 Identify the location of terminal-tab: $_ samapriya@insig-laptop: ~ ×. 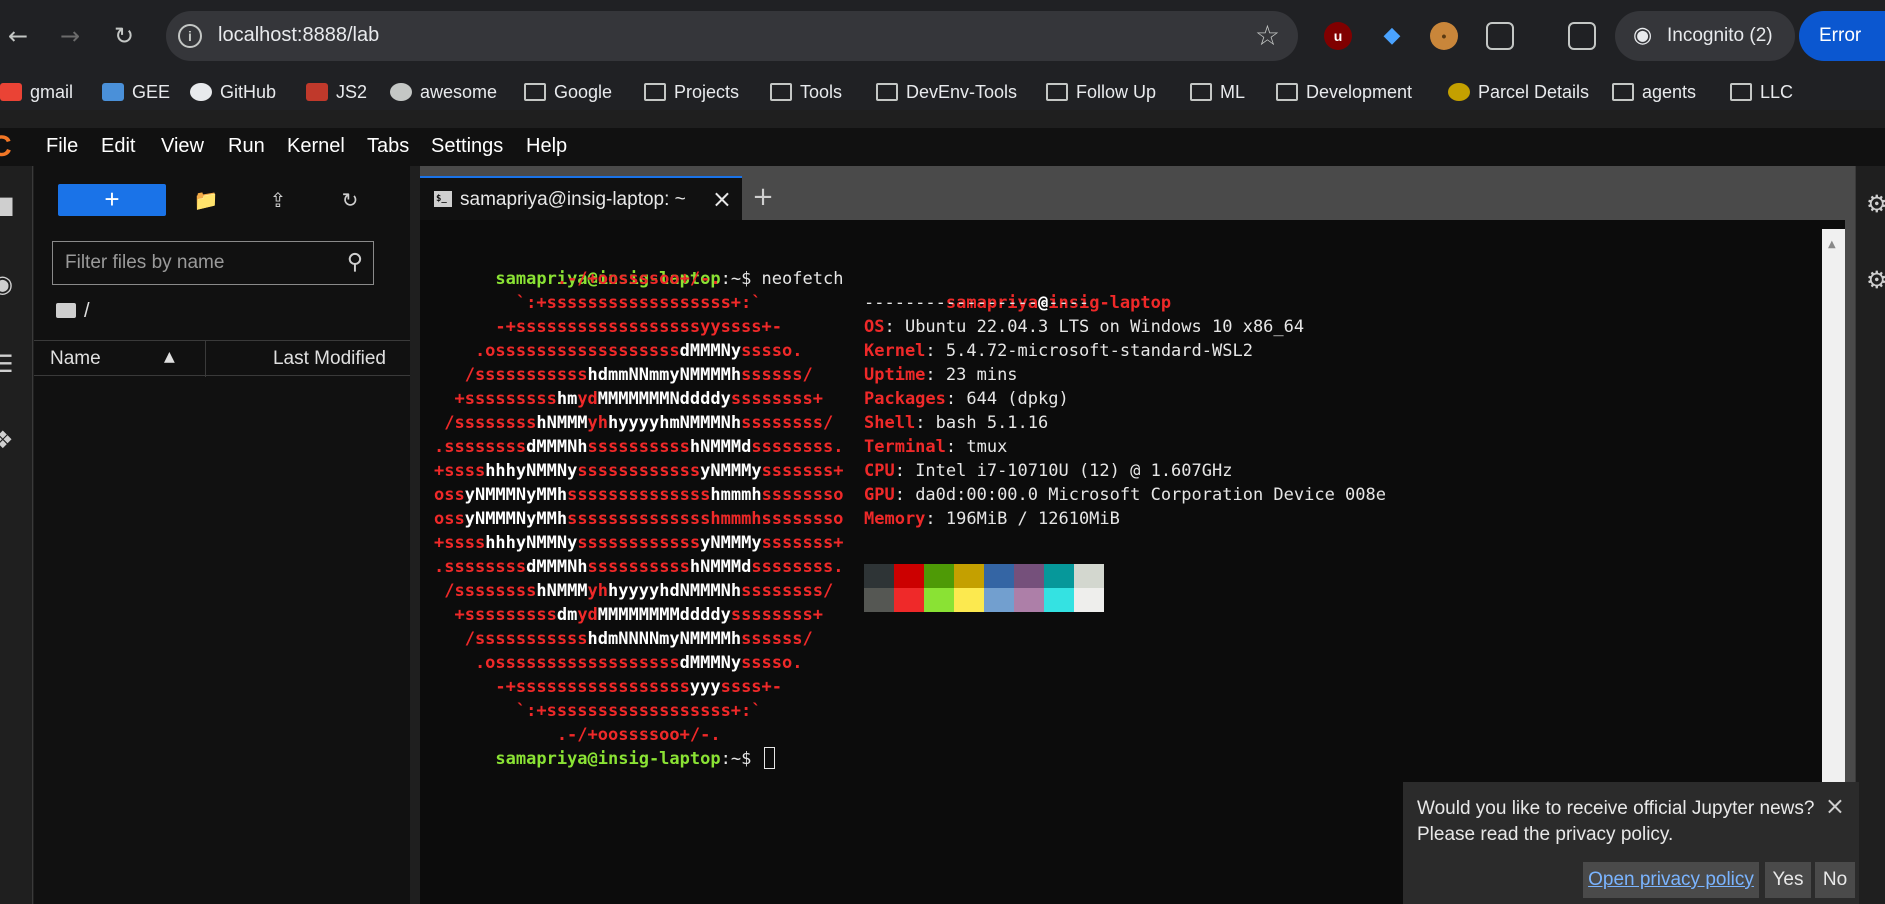
(581, 198).